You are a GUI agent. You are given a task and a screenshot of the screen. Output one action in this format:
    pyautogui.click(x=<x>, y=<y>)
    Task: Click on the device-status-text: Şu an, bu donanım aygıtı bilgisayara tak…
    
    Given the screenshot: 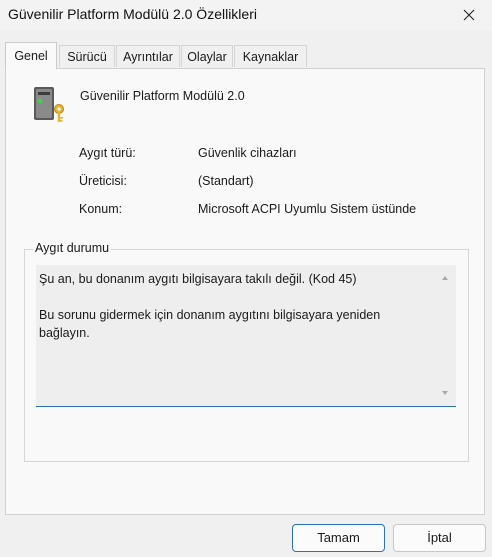 What is the action you would take?
    pyautogui.click(x=210, y=306)
    